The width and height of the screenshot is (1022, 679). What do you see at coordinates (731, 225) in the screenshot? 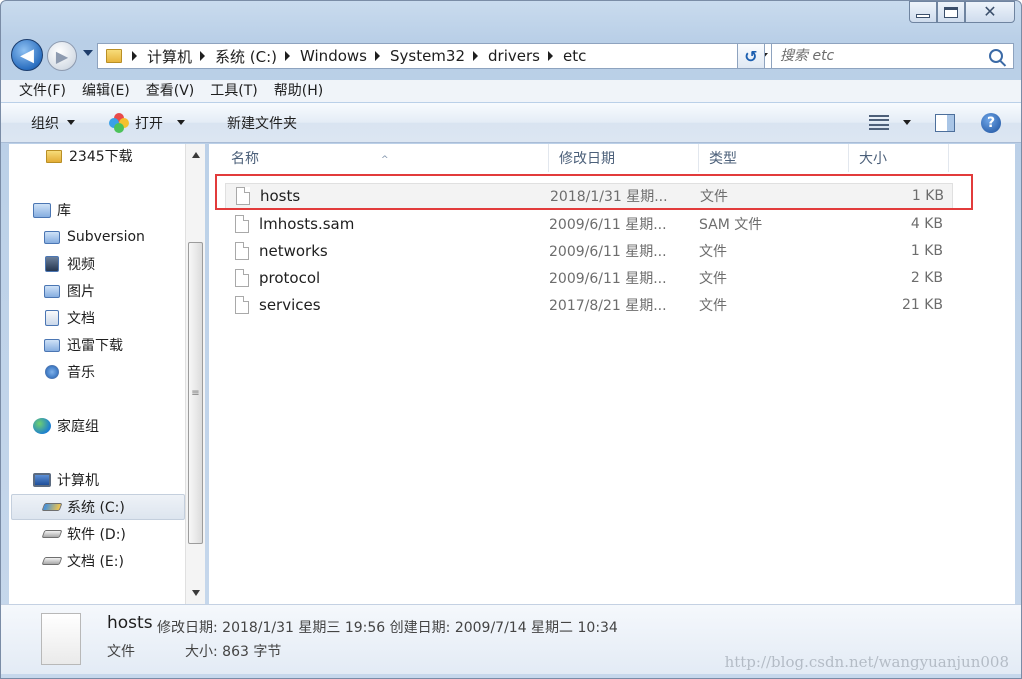
I see `file-type: SAM 文件` at bounding box center [731, 225].